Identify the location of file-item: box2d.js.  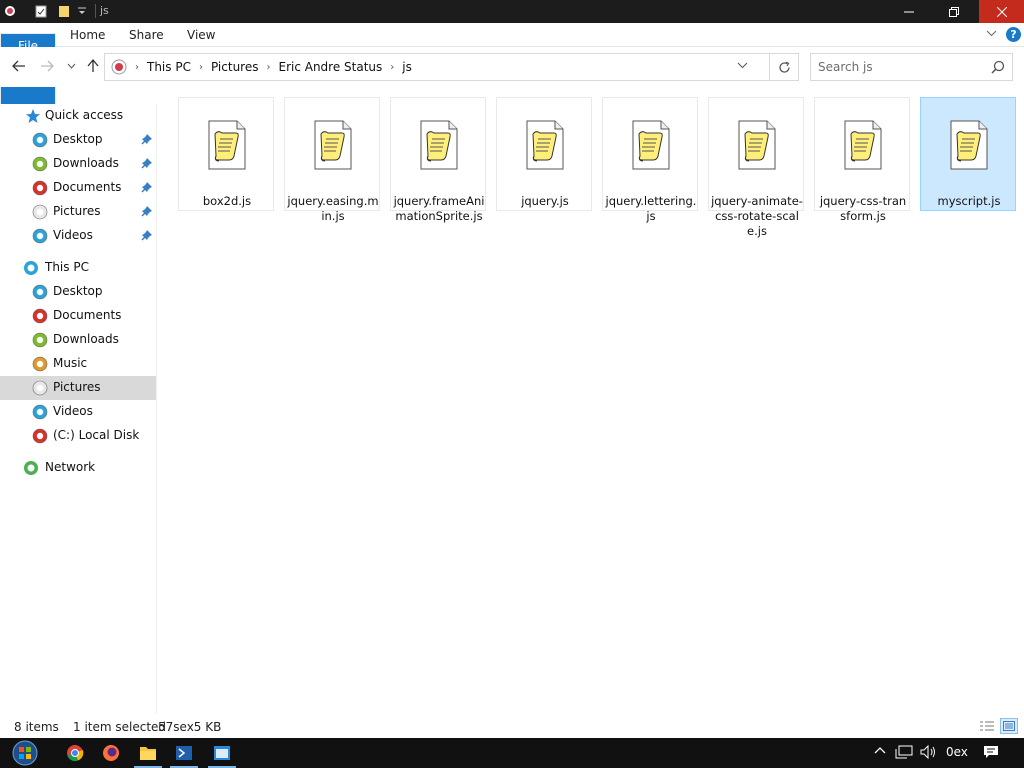
(226, 154).